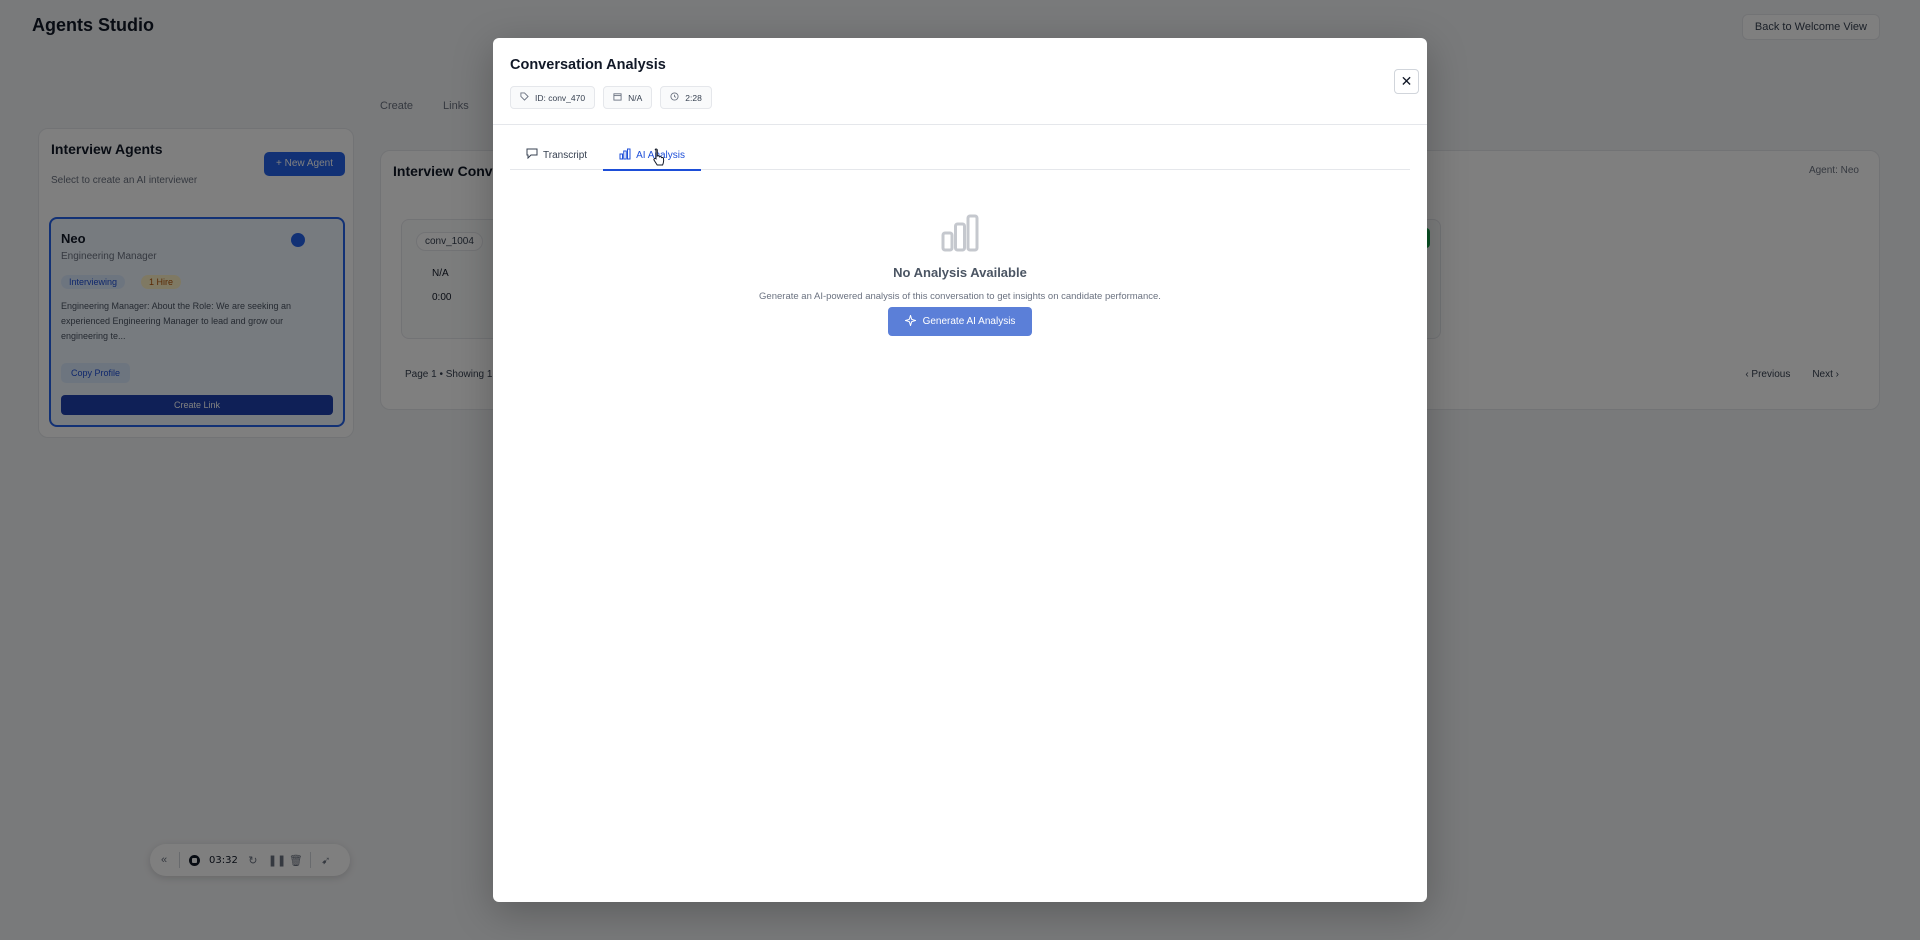 This screenshot has width=1920, height=940. I want to click on tab-transcript: Transcript, so click(556, 155).